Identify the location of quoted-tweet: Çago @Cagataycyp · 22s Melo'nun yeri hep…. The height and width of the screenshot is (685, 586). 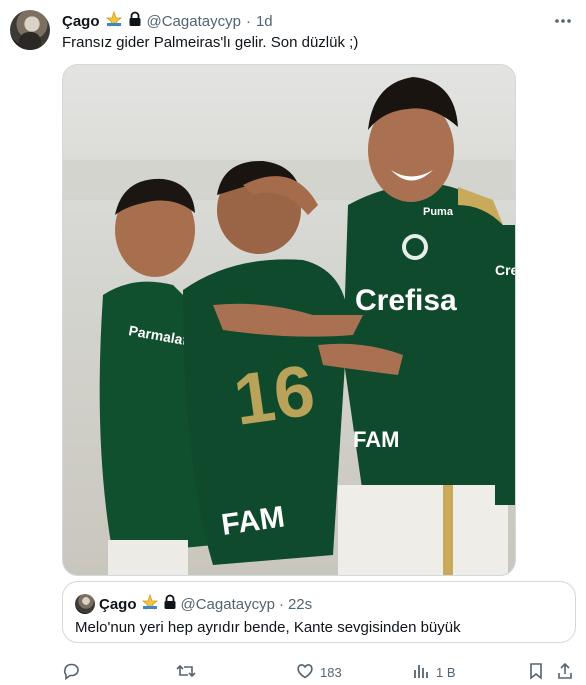
(319, 612).